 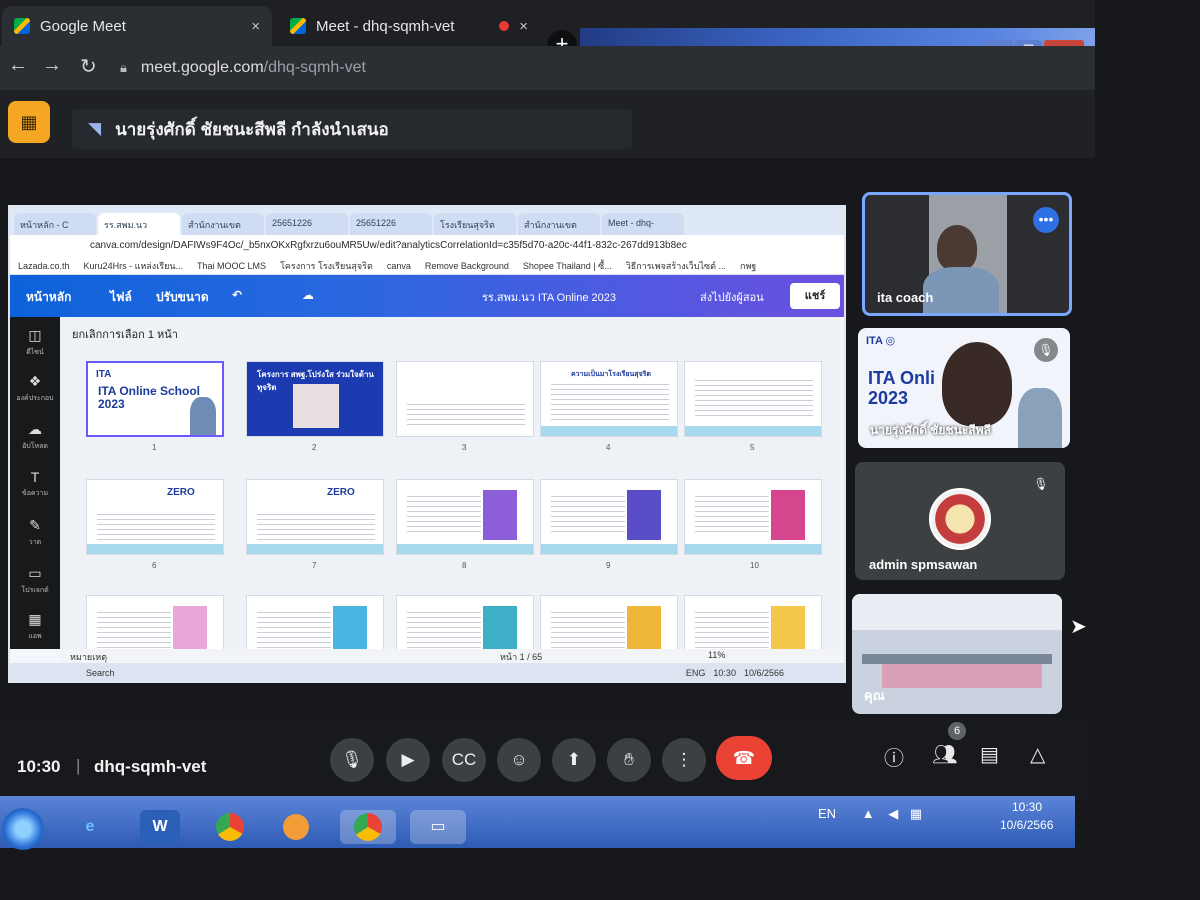 What do you see at coordinates (893, 813) in the screenshot?
I see `volume-icon: ◀` at bounding box center [893, 813].